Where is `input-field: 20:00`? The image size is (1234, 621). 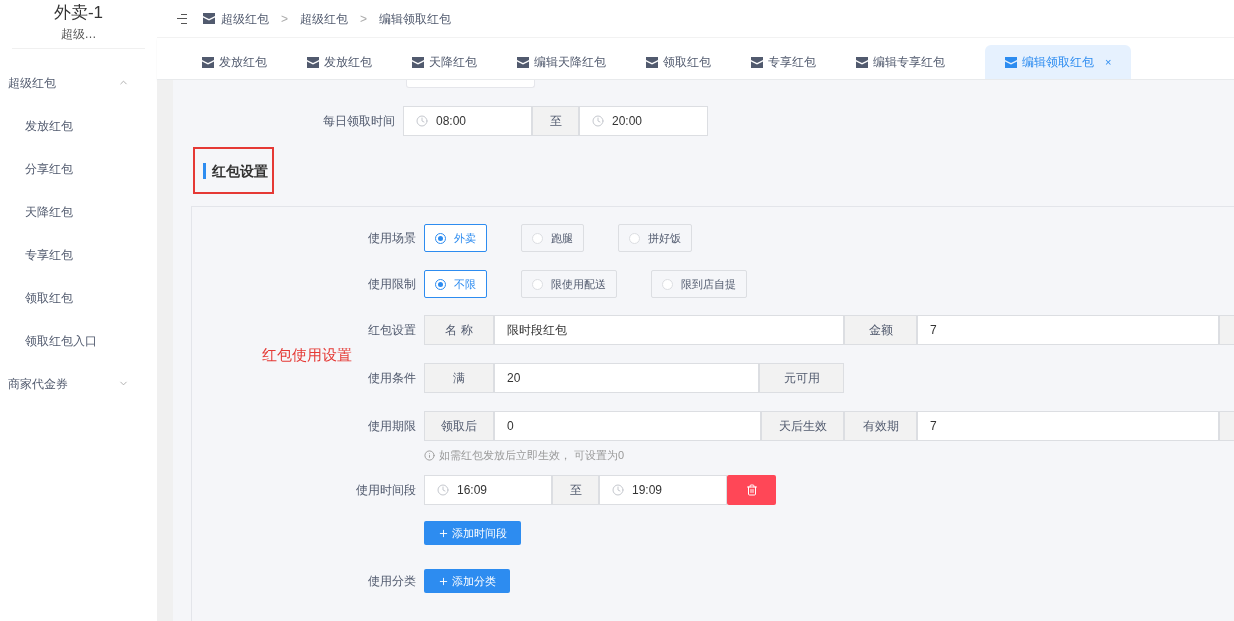 input-field: 20:00 is located at coordinates (643, 121).